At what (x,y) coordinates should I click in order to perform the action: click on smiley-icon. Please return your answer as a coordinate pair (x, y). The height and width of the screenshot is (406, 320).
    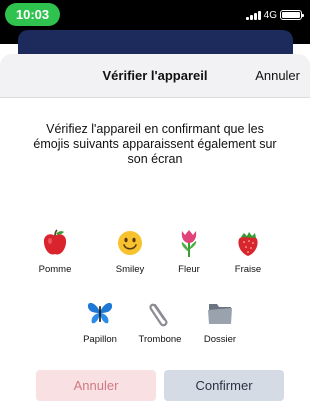
    Looking at the image, I should click on (130, 243).